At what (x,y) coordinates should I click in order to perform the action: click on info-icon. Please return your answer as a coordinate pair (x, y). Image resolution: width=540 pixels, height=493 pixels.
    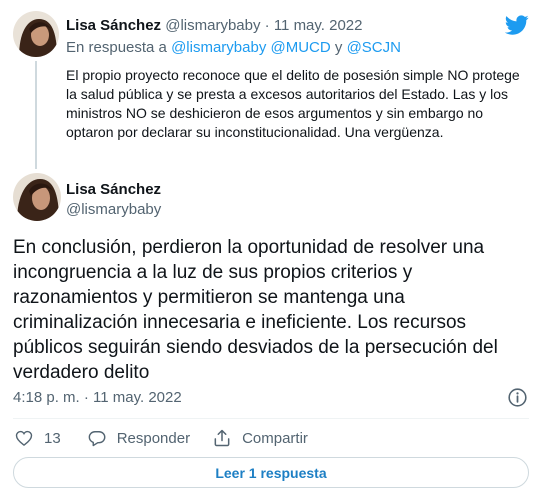
    Looking at the image, I should click on (517, 397).